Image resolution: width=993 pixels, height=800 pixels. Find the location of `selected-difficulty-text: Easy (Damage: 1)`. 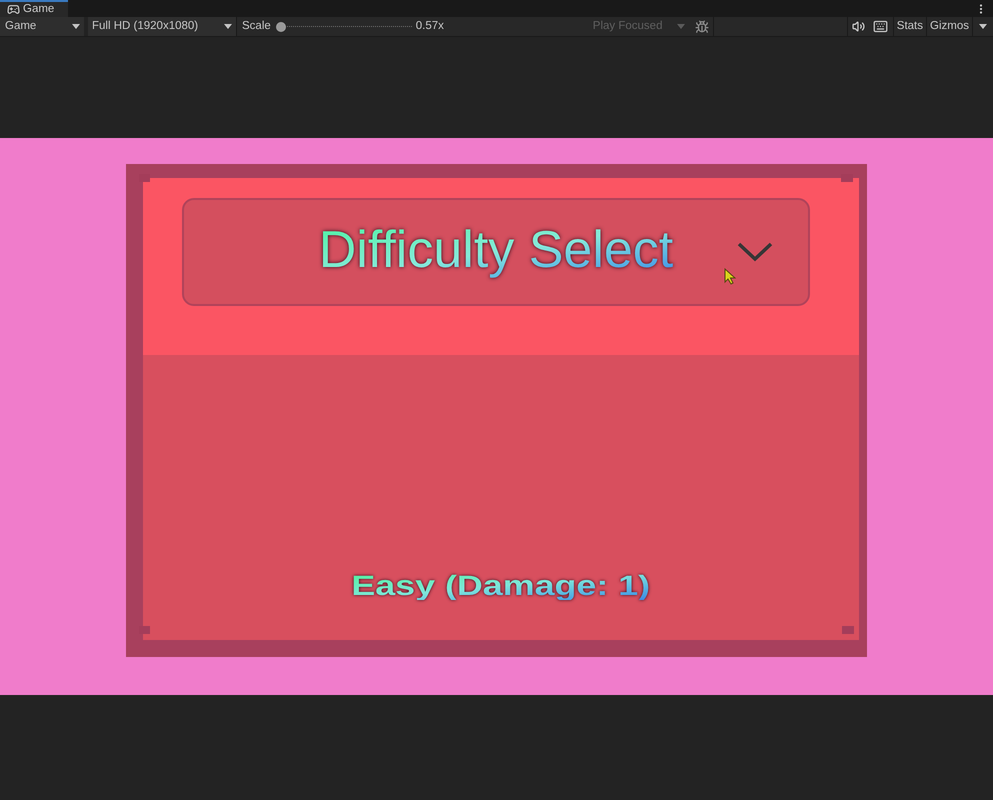

selected-difficulty-text: Easy (Damage: 1) is located at coordinates (501, 586).